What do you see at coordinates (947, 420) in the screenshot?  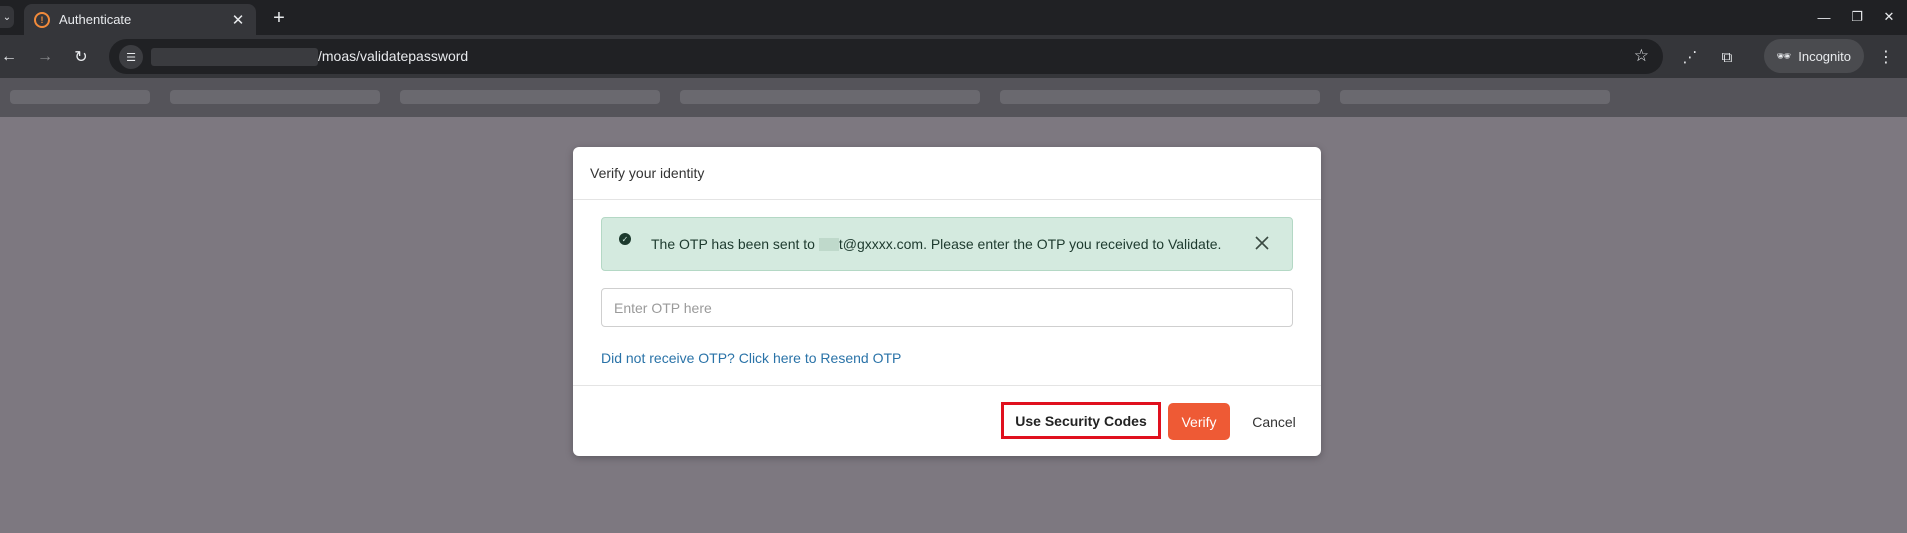 I see `dialog-footer: Use Security Codes Verify Cancel` at bounding box center [947, 420].